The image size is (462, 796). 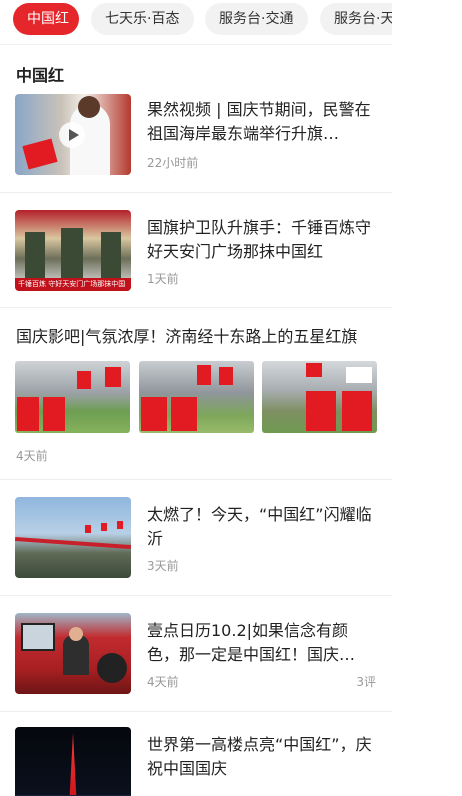 I want to click on article-item: 太燃了！今天，“中国红”闪耀临沂 3天前, so click(x=196, y=537).